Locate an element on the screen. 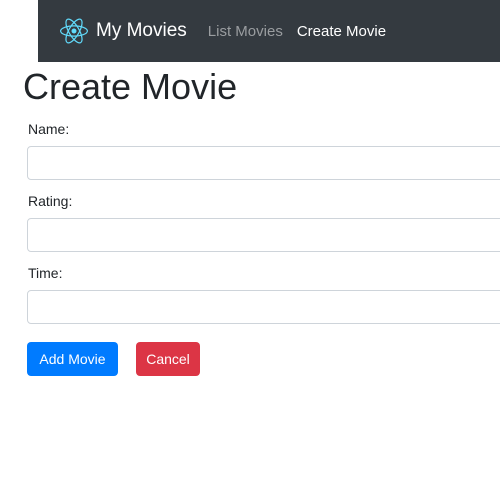  cancel-button: Cancel is located at coordinates (168, 359).